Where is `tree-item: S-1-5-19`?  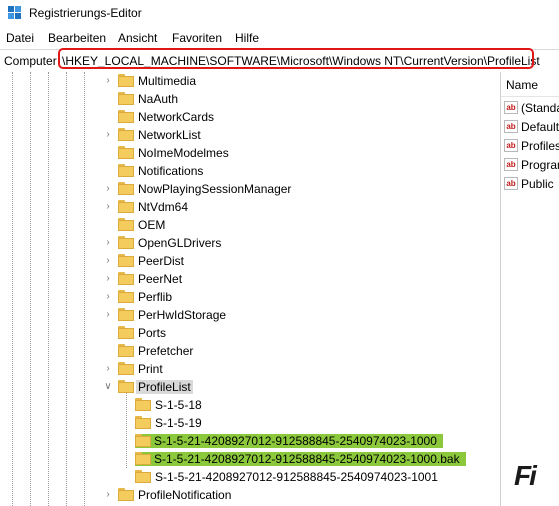
tree-item: S-1-5-19 is located at coordinates (250, 423).